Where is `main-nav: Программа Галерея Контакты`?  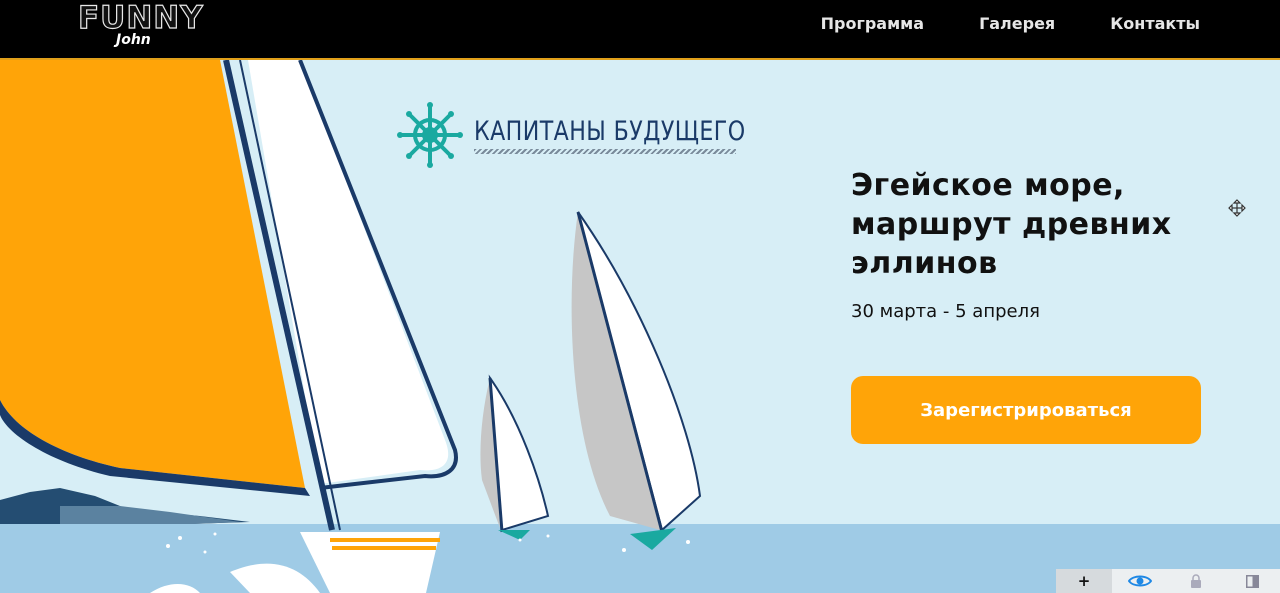
main-nav: Программа Галерея Контакты is located at coordinates (1010, 23).